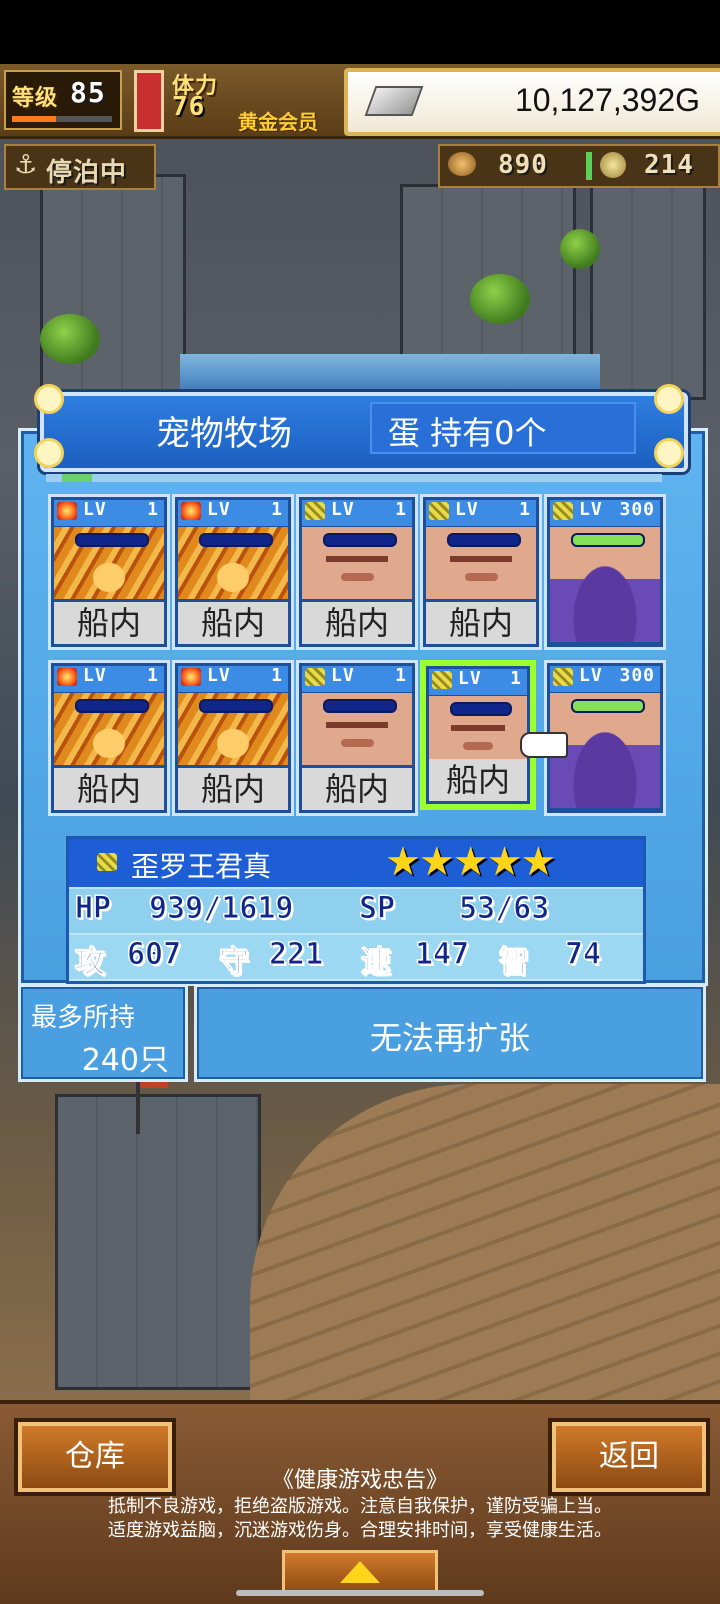 The image size is (720, 1604). Describe the element at coordinates (470, 862) in the screenshot. I see `rarity-stars: ★★★★★` at that location.